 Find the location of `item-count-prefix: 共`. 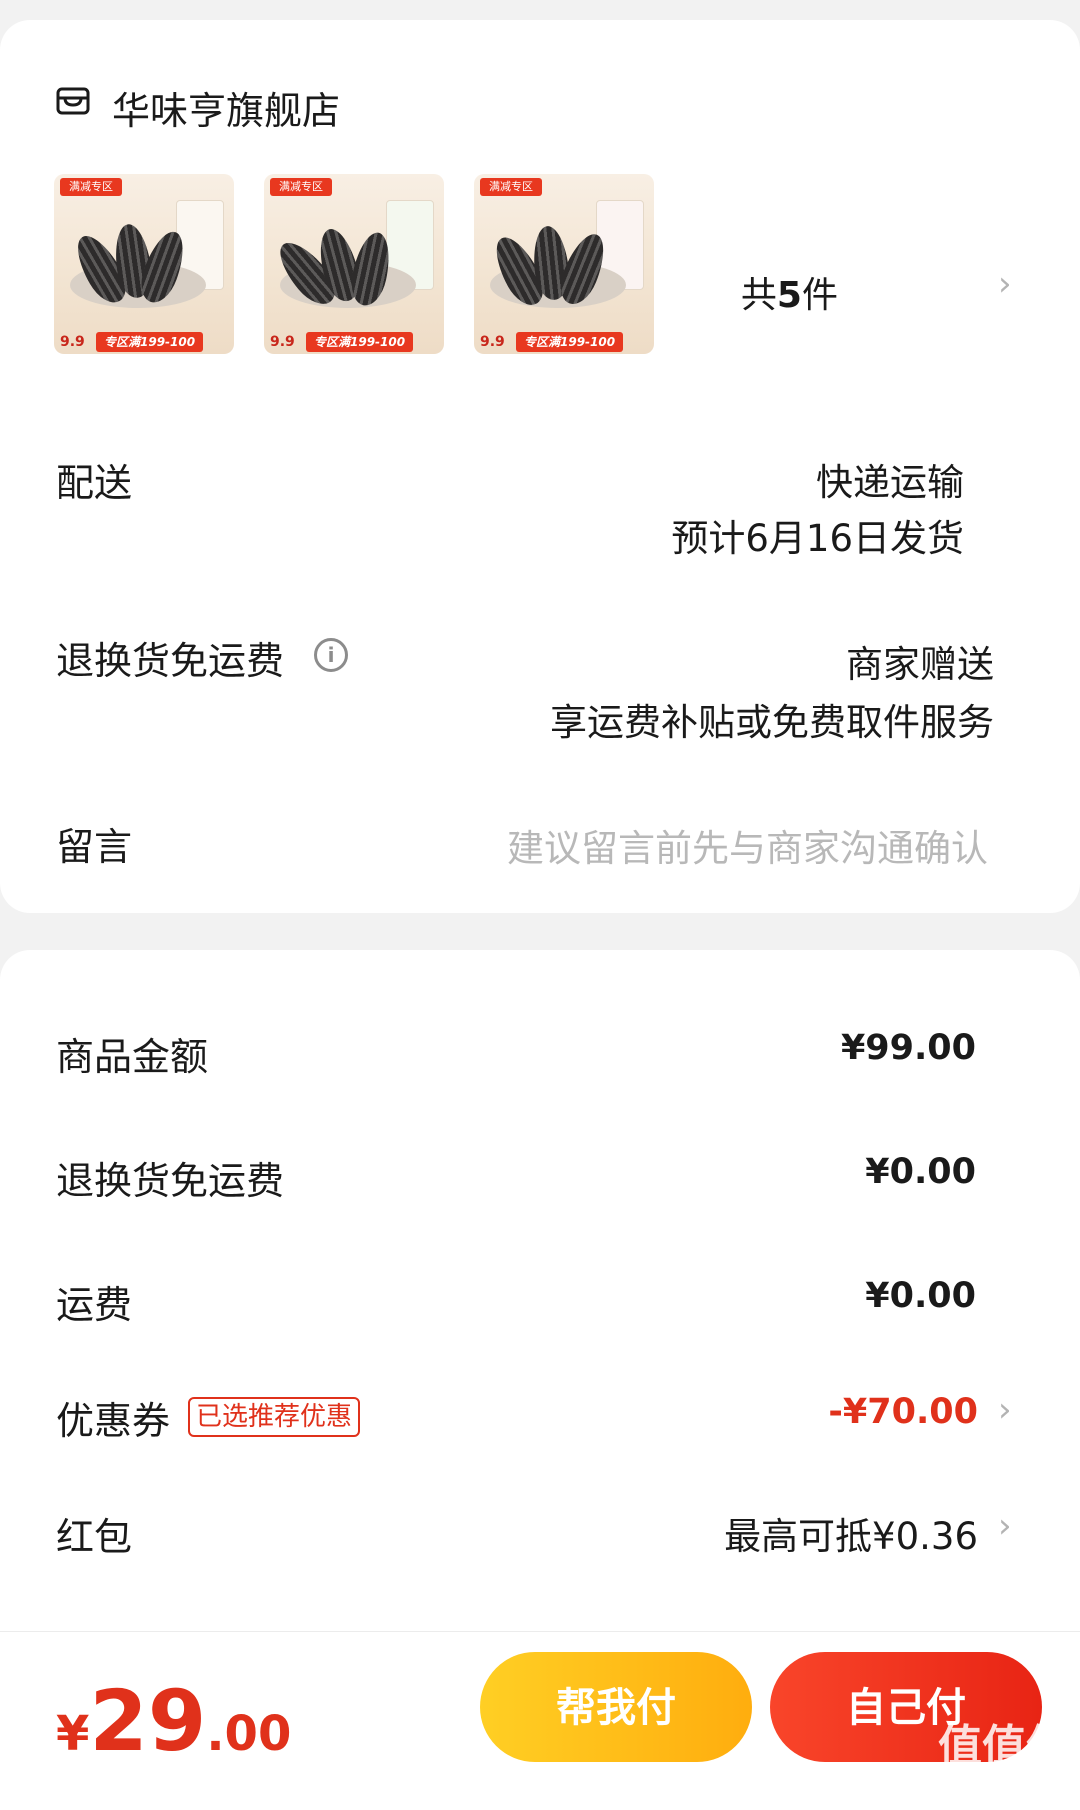

item-count-prefix: 共 is located at coordinates (758, 295).